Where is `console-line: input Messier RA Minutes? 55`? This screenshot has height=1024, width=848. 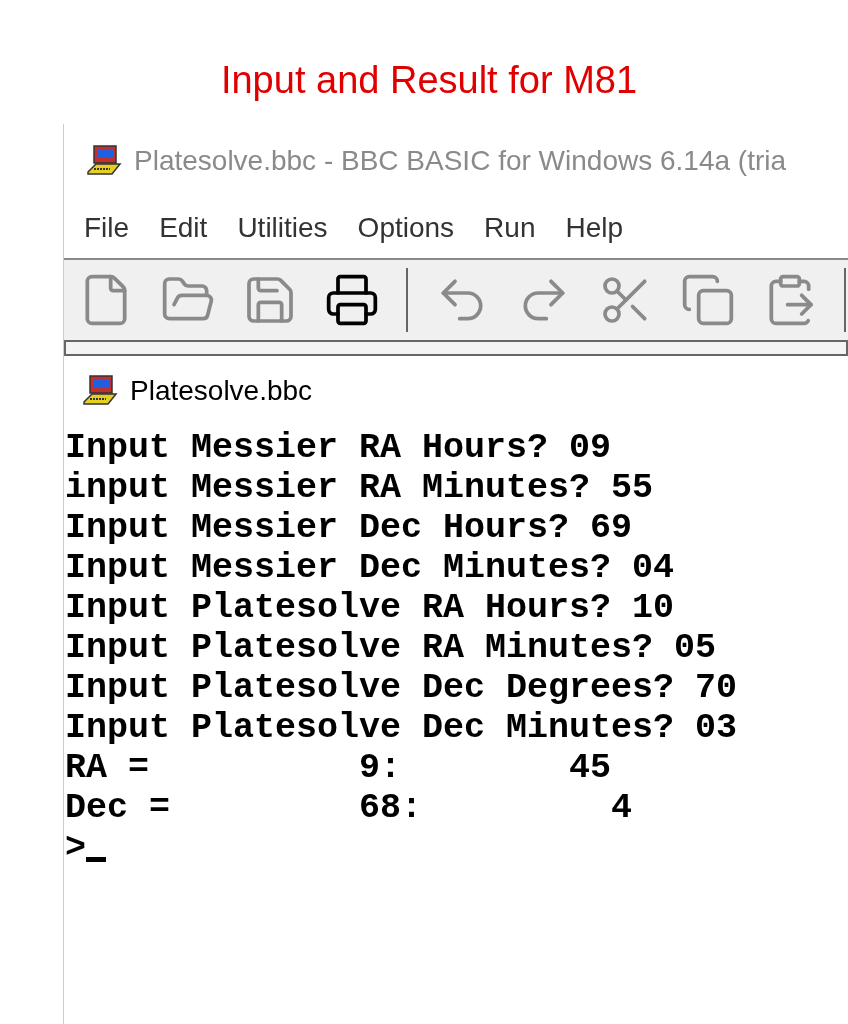 console-line: input Messier RA Minutes? 55 is located at coordinates (359, 488).